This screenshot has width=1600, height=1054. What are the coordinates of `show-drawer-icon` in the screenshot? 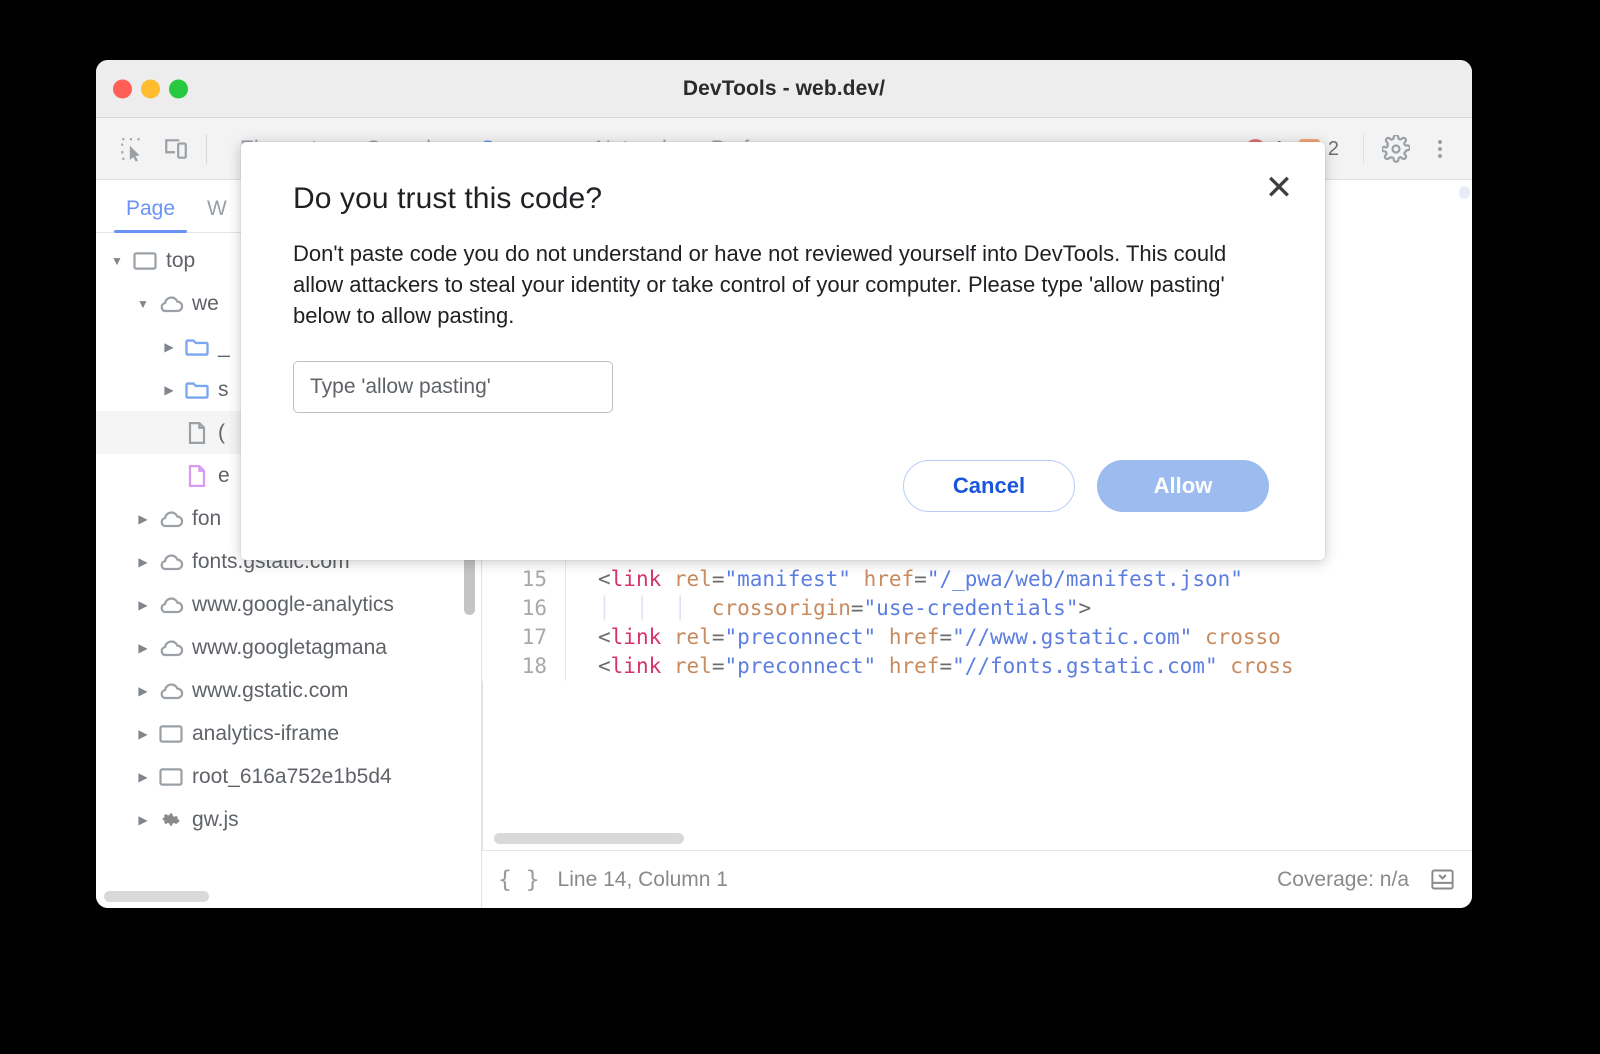 It's located at (1442, 879).